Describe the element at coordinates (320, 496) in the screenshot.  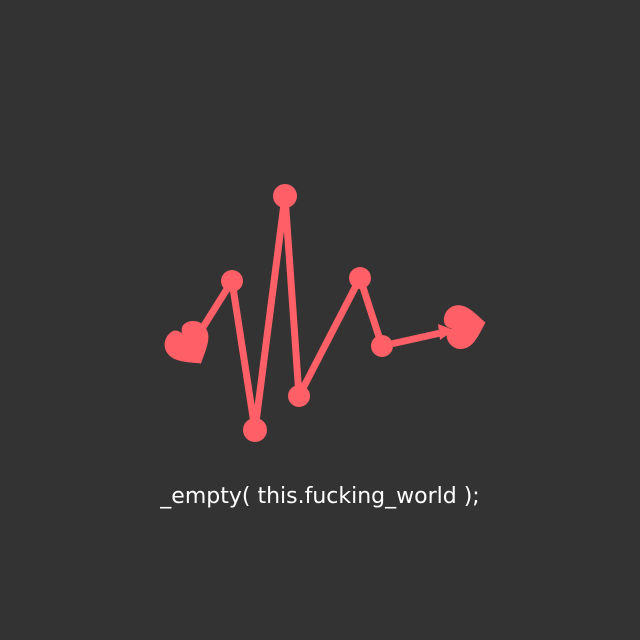
I see `tagline-text: _empty( this.fucking_world );` at that location.